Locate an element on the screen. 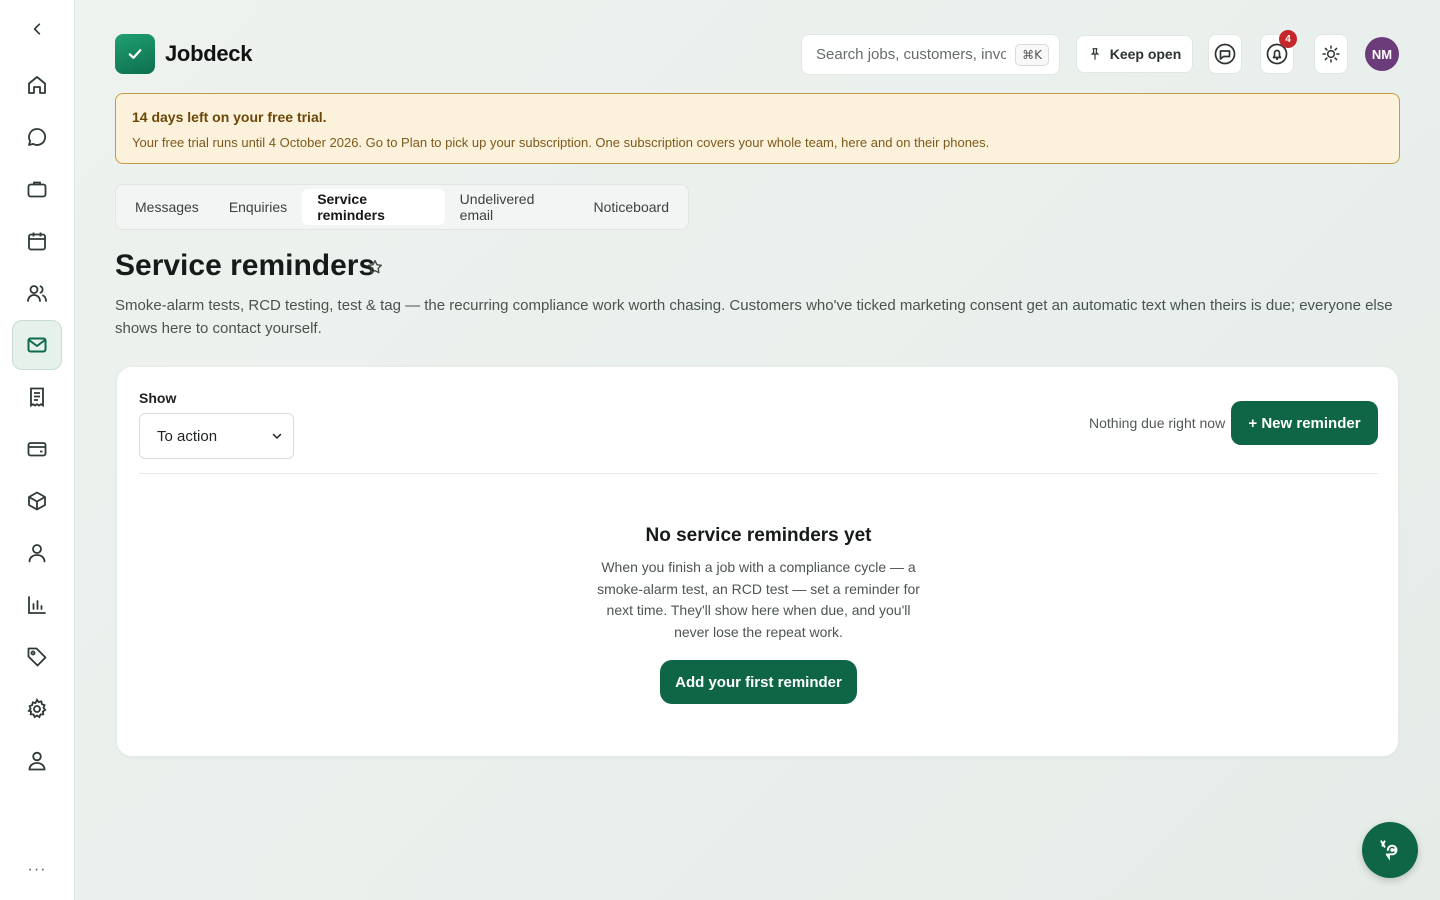  calendar-icon is located at coordinates (37, 241).